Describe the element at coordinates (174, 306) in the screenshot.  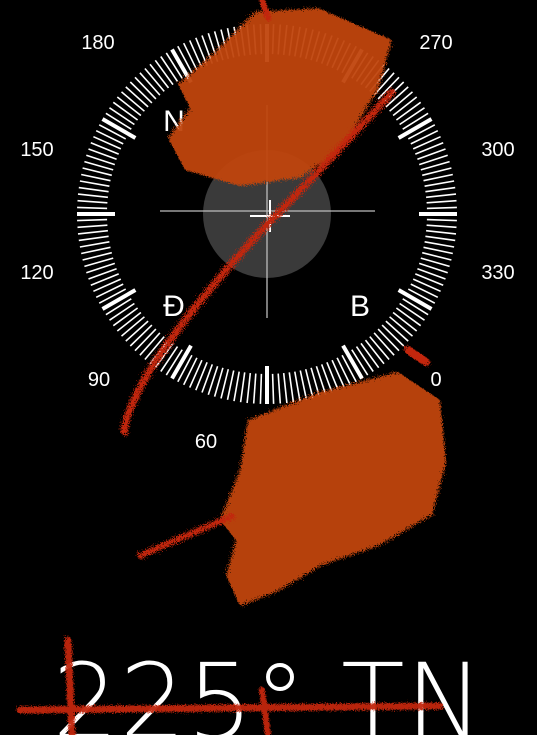
I see `cardinal-east: Đ` at that location.